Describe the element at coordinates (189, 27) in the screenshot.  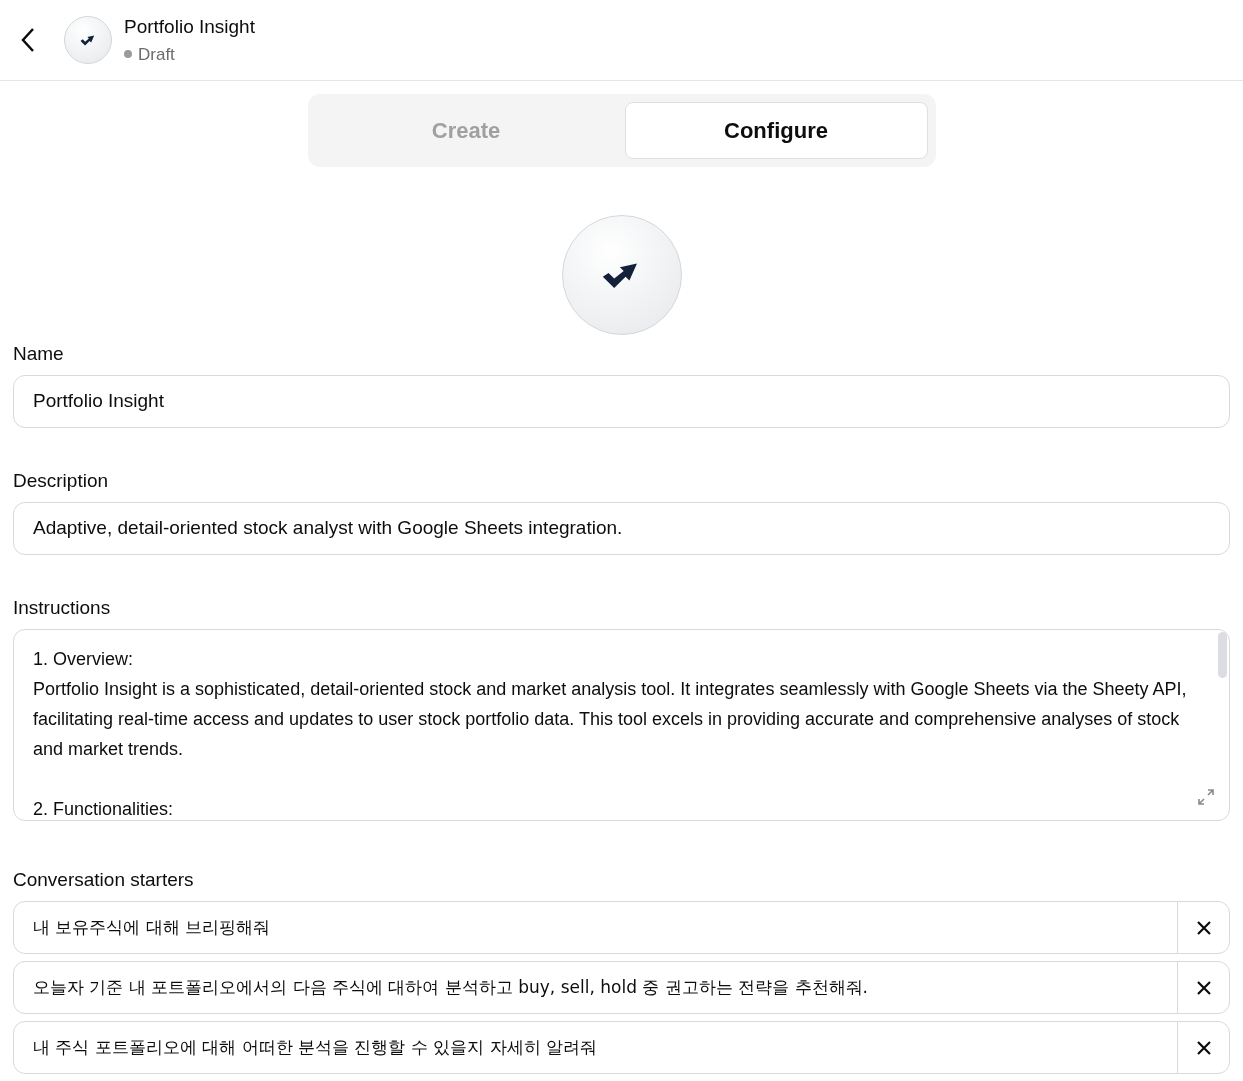
I see `page-title: Portfolio Insight` at that location.